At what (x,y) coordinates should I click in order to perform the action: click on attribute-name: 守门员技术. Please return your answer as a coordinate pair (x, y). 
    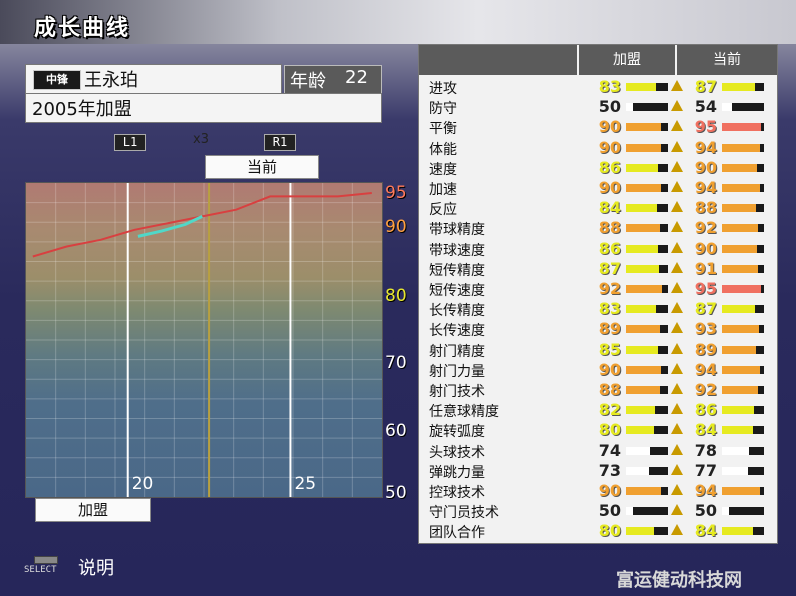
    Looking at the image, I should click on (464, 513).